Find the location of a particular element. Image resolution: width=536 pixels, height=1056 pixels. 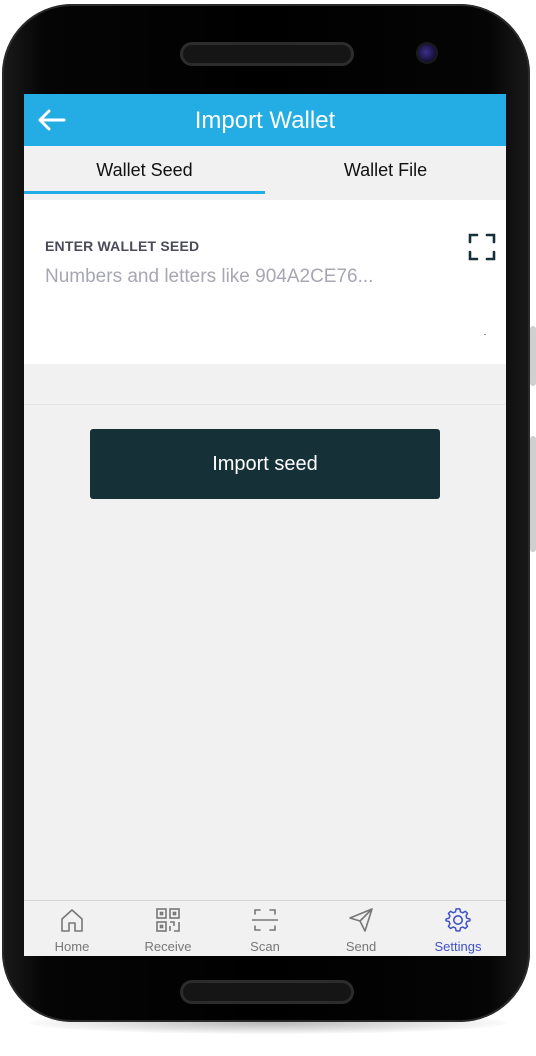

front-camera is located at coordinates (427, 53).